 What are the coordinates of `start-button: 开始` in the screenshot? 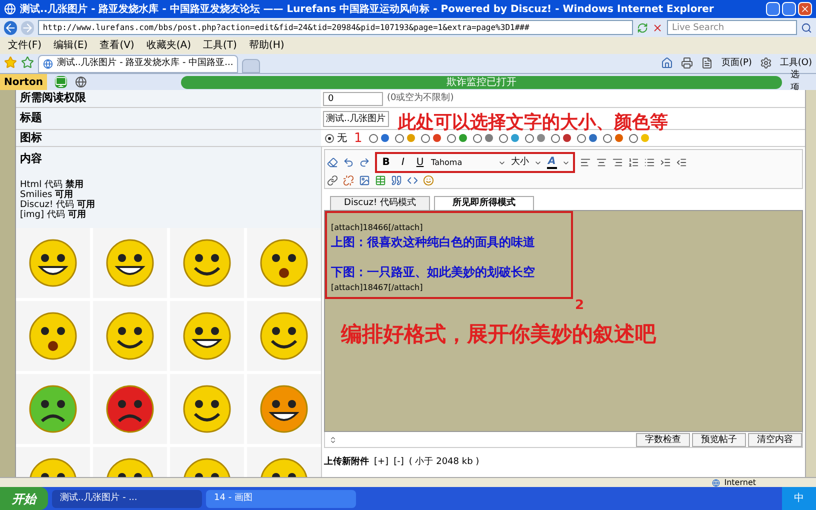 It's located at (24, 498).